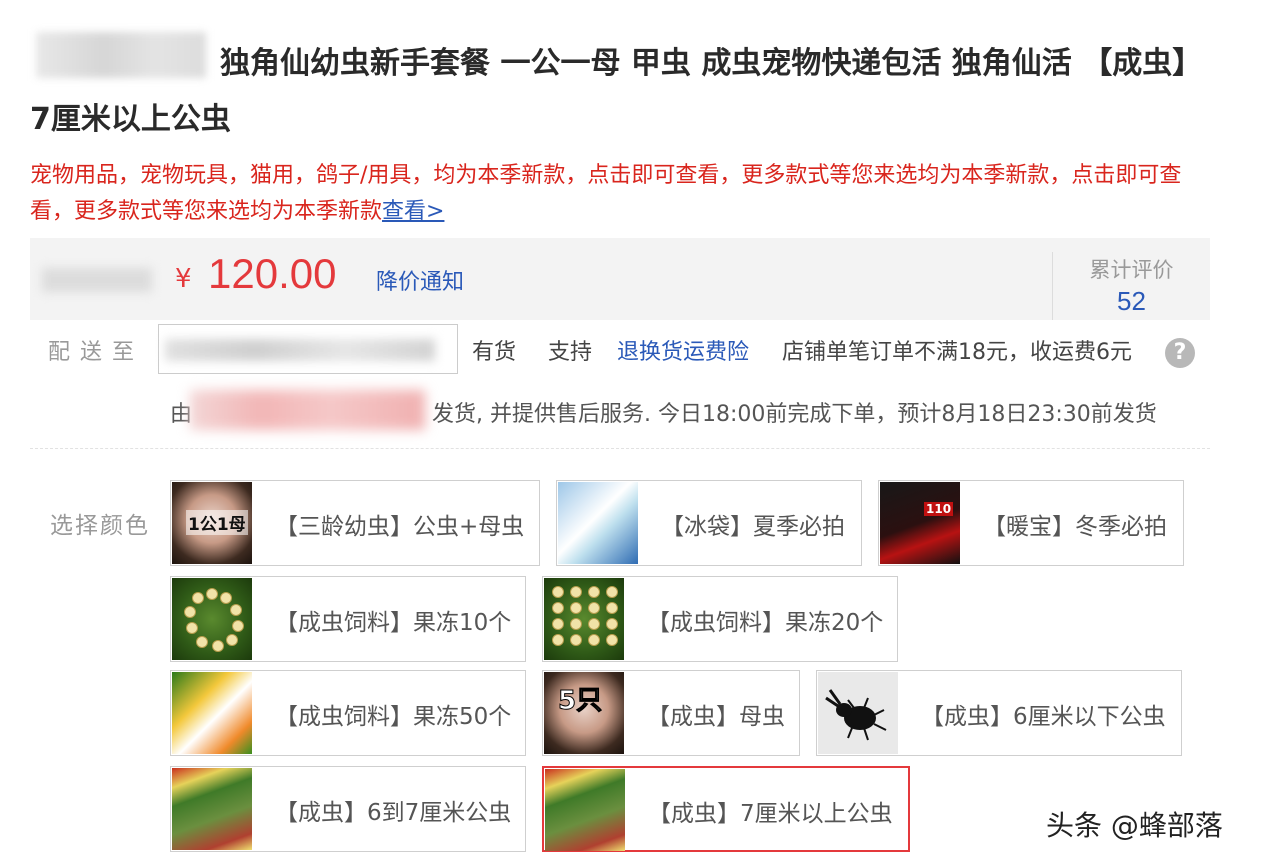  Describe the element at coordinates (100, 526) in the screenshot. I see `option-label: 选择颜色` at that location.